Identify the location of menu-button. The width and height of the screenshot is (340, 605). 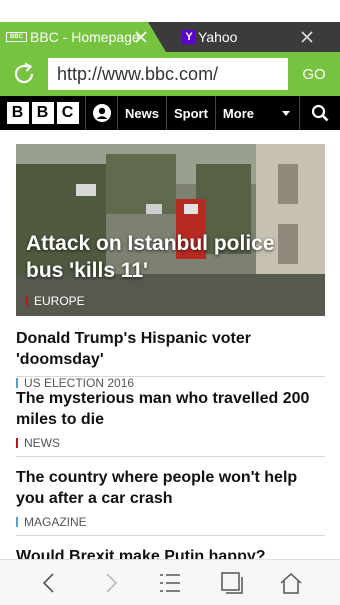
(170, 583).